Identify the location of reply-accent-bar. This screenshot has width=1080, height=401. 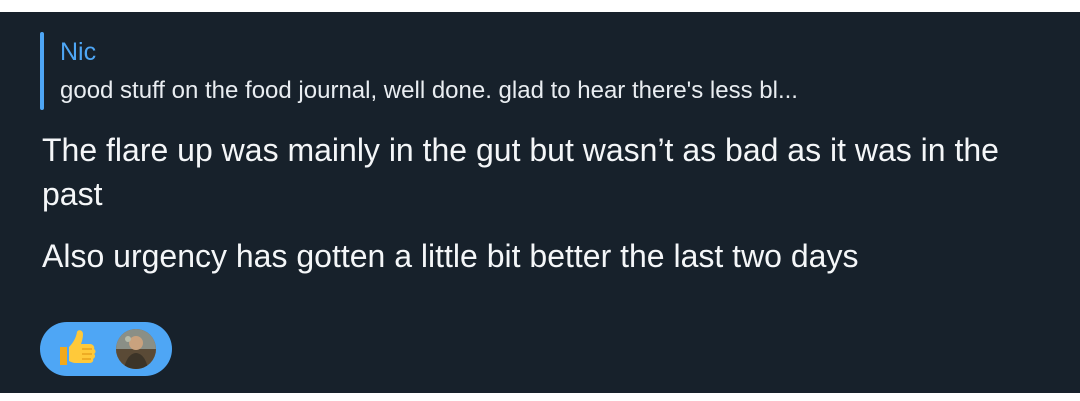
(42, 71).